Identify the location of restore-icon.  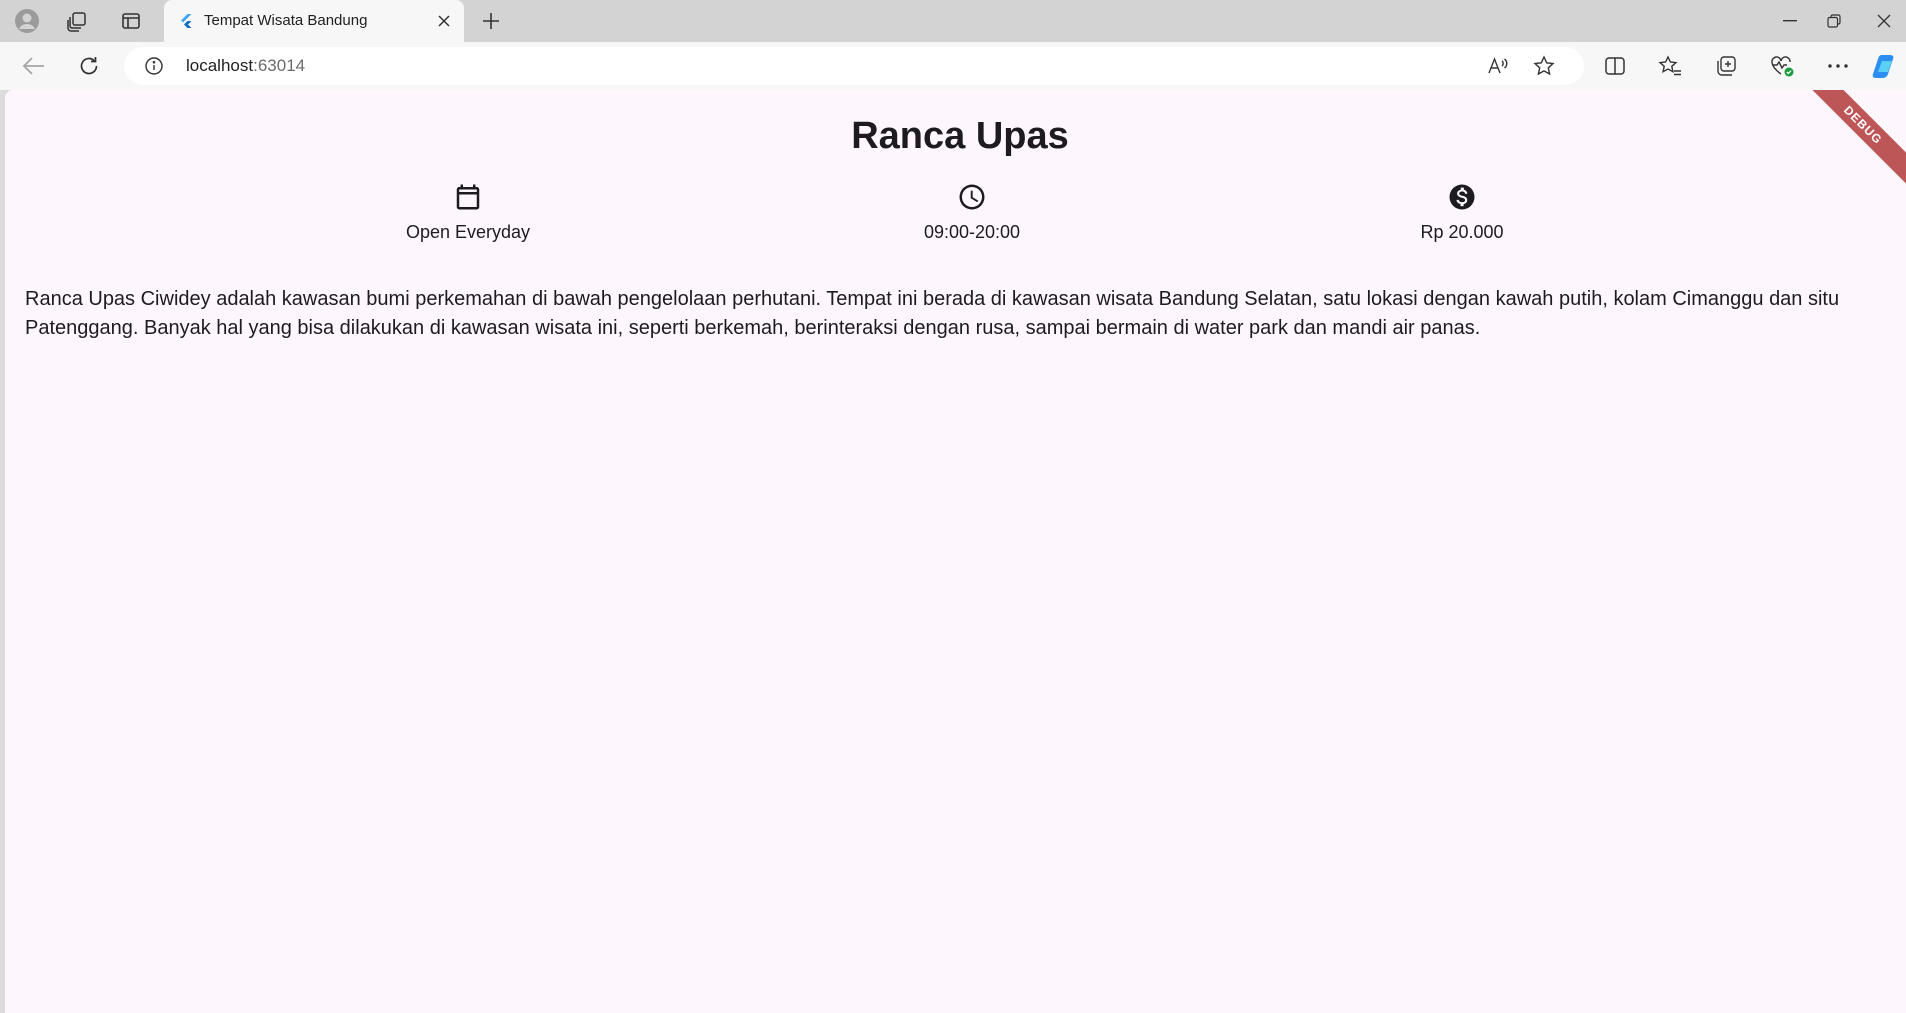
(1834, 21).